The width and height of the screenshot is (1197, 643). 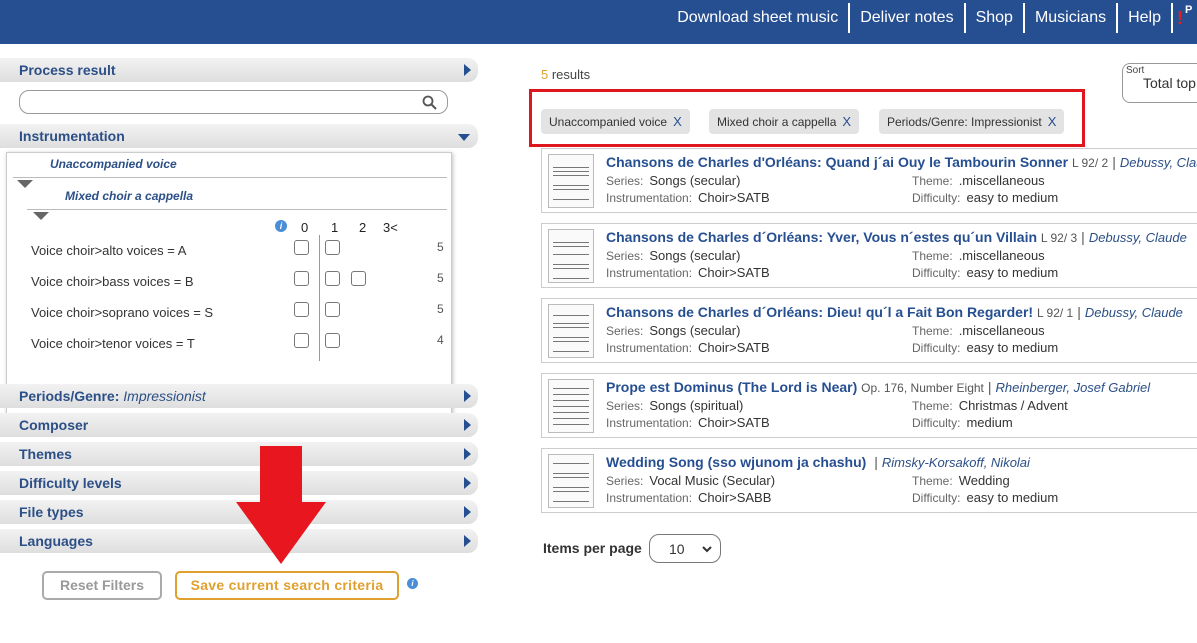 I want to click on accordion-label: Themes, so click(x=45, y=454).